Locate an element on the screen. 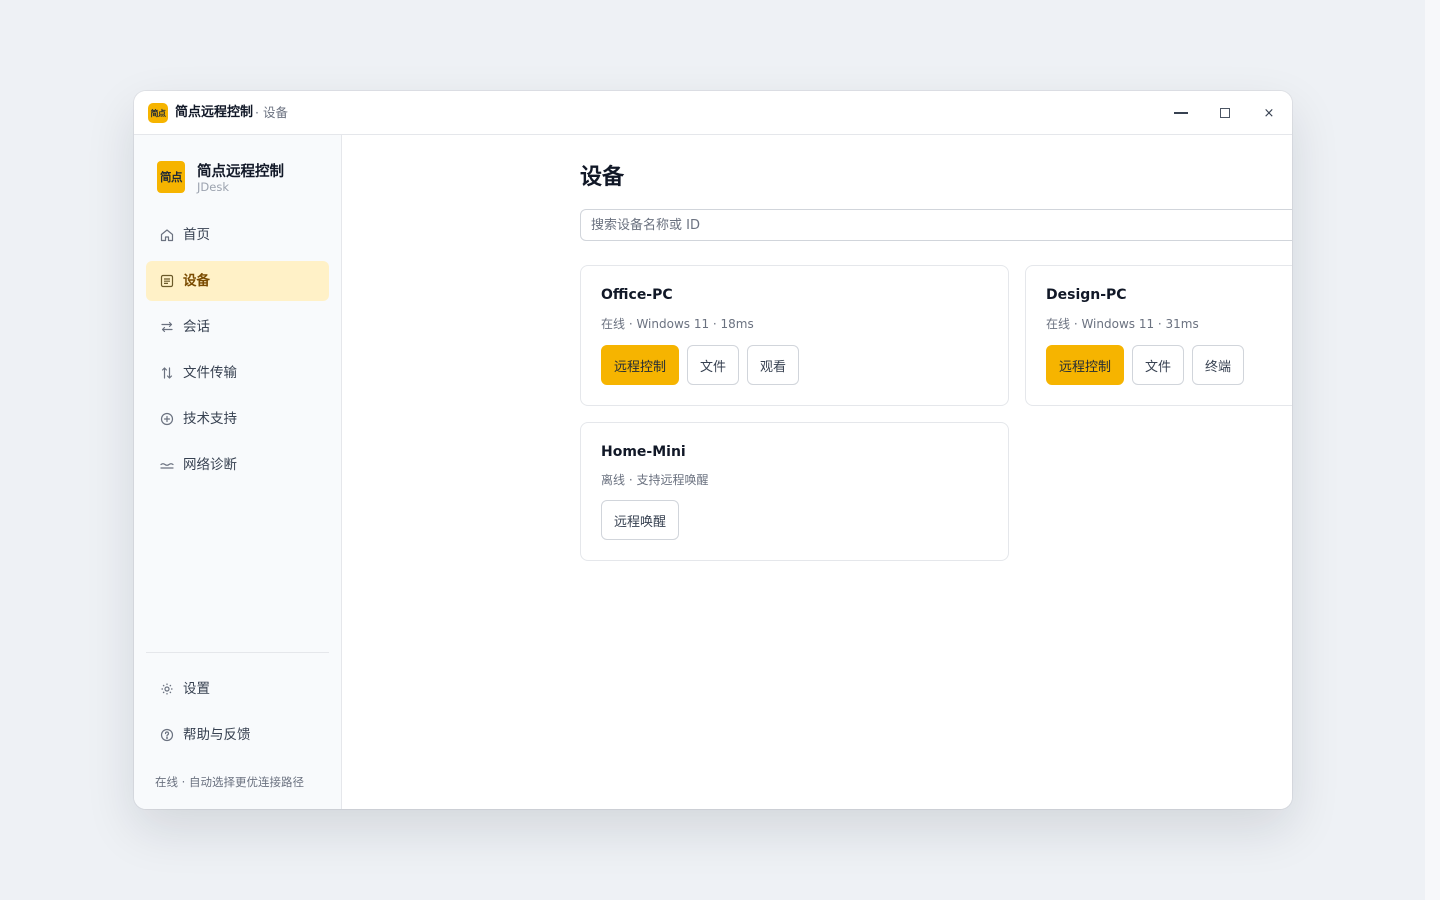 The height and width of the screenshot is (900, 1440). page-crumb: · 设备 is located at coordinates (271, 112).